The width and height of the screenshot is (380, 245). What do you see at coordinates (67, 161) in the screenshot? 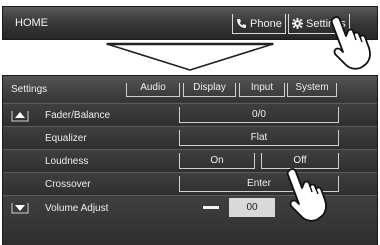
I see `loudness-label: Loudness` at bounding box center [67, 161].